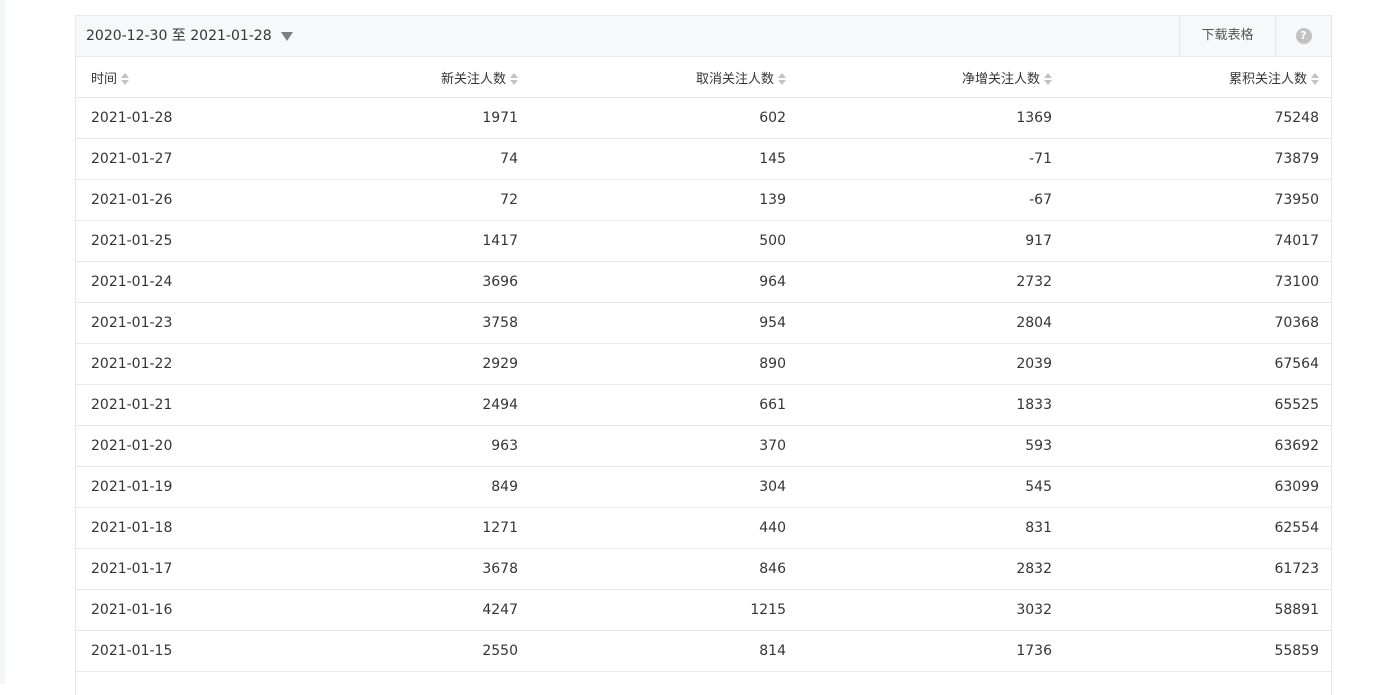 Image resolution: width=1376 pixels, height=695 pixels. I want to click on cell-net-followers: 2832, so click(919, 569).